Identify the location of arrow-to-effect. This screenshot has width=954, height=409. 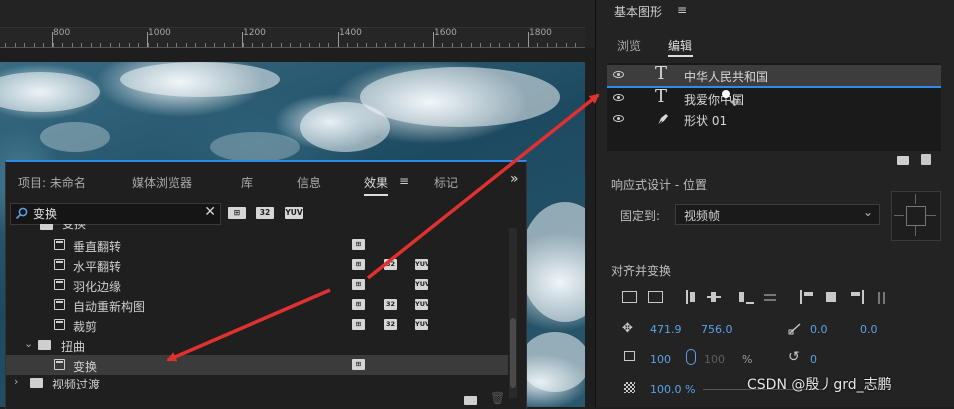
(248, 325).